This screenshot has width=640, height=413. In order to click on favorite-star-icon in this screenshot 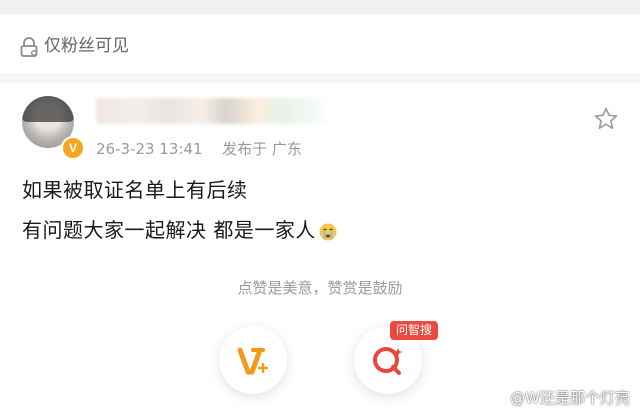, I will do `click(606, 119)`.